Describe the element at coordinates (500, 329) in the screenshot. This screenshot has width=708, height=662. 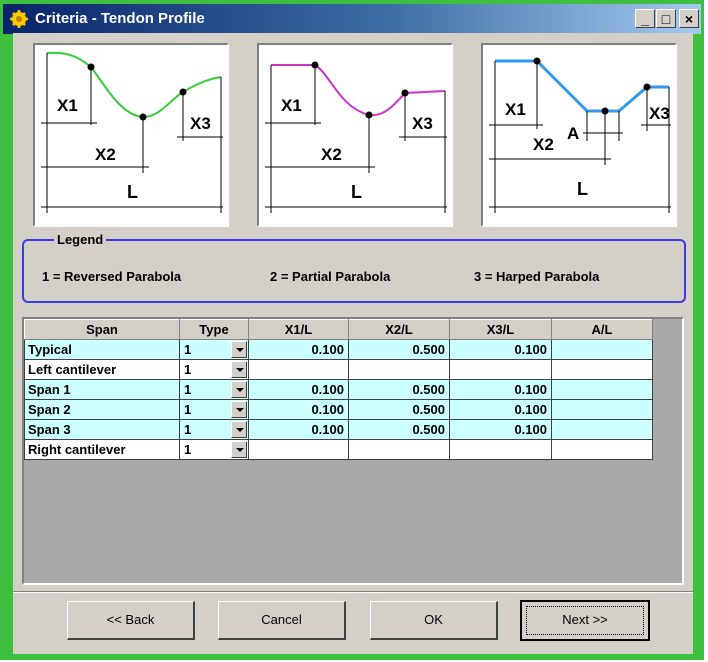
I see `column-header-x3: X3/L` at that location.